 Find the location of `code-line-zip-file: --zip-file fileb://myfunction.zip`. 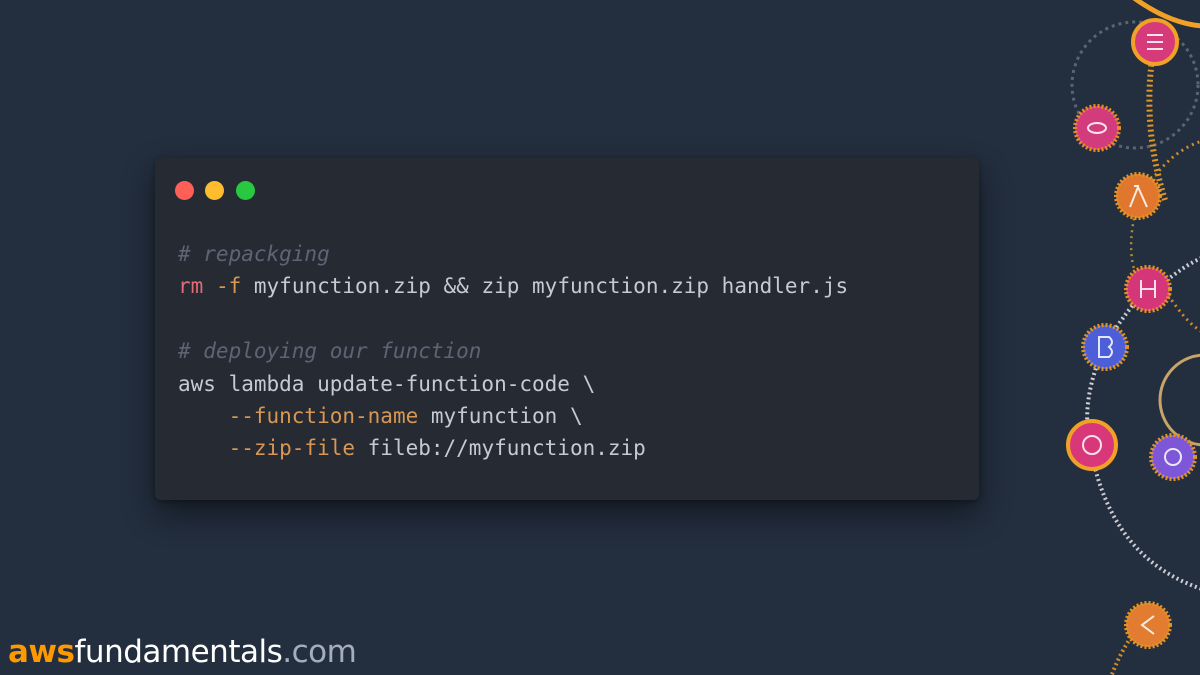

code-line-zip-file: --zip-file fileb://myfunction.zip is located at coordinates (513, 448).